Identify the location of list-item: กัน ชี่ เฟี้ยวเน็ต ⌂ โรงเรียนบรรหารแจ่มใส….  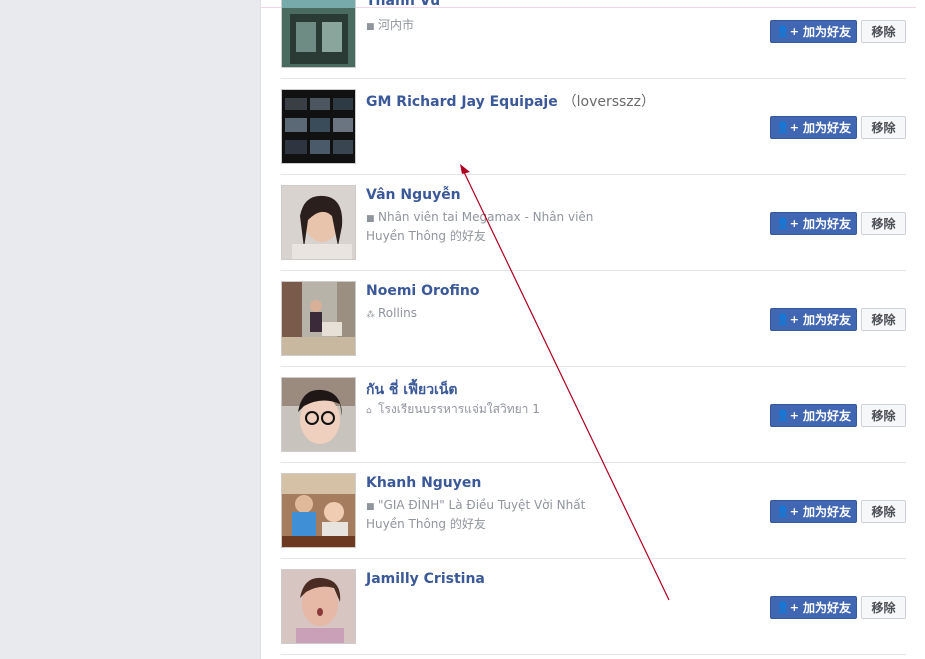
(593, 415).